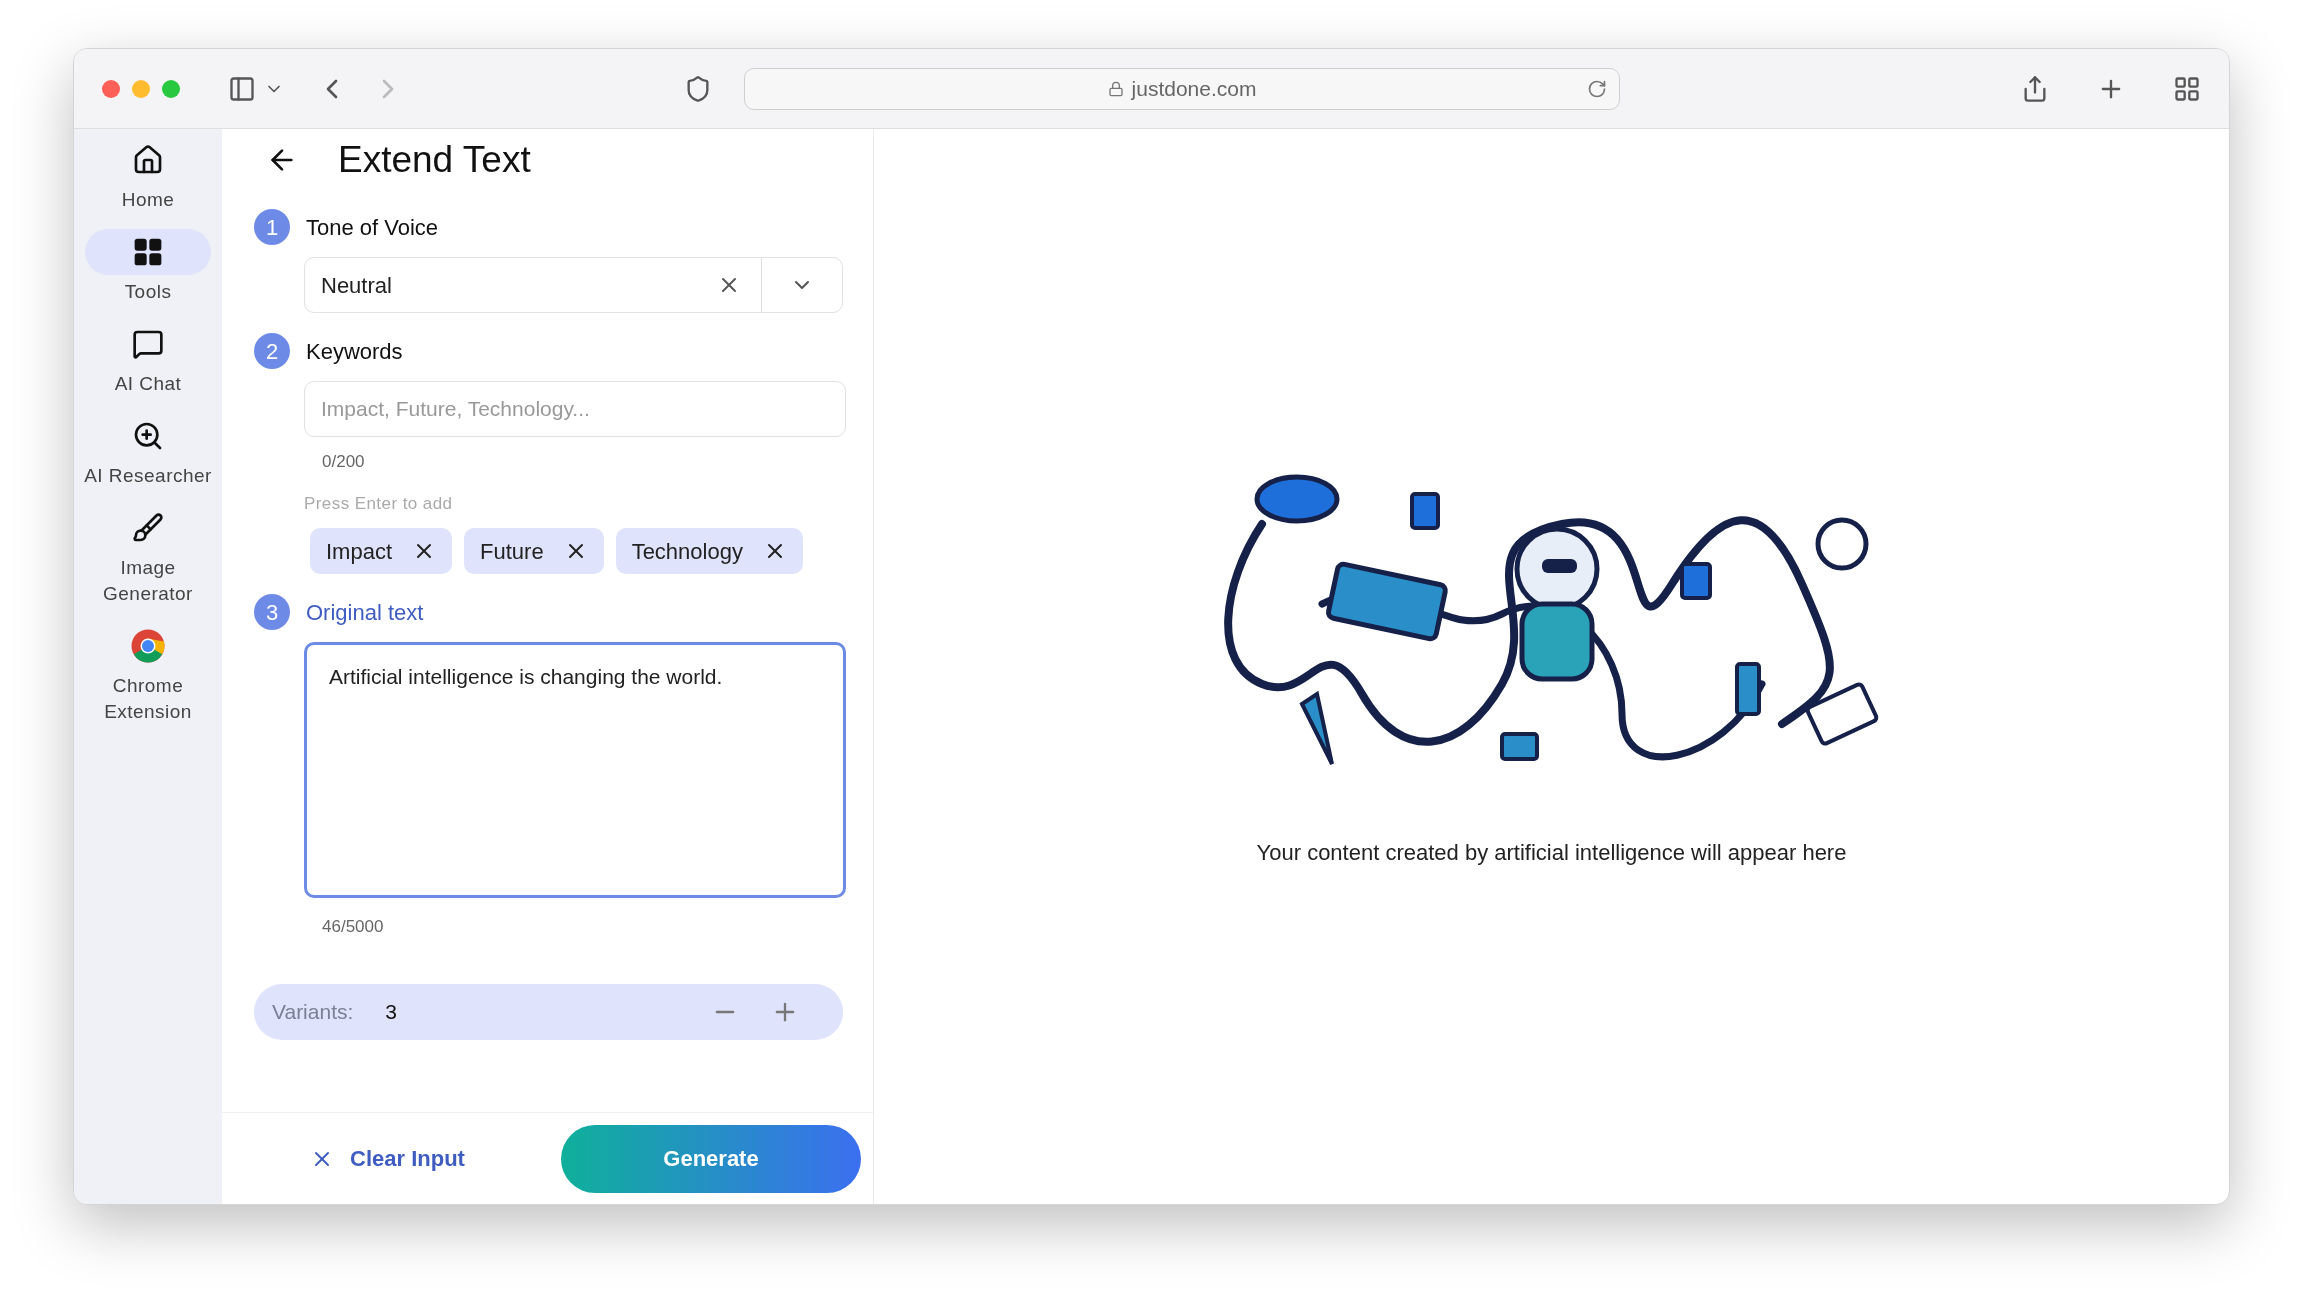  What do you see at coordinates (148, 252) in the screenshot?
I see `grid-icon` at bounding box center [148, 252].